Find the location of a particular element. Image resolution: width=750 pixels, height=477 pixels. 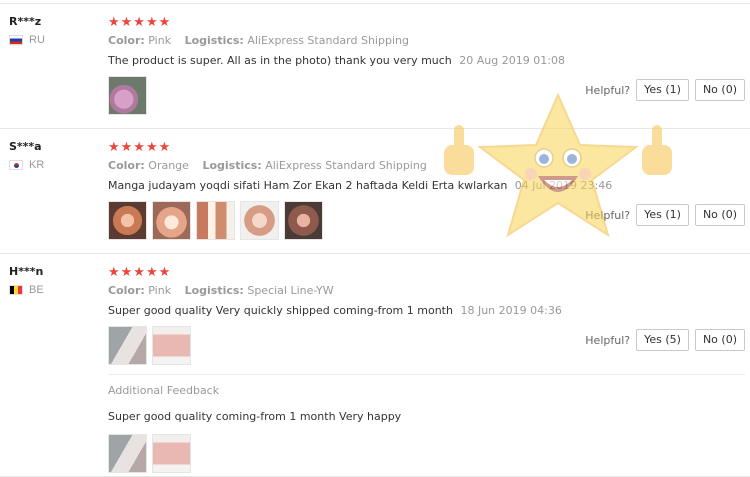

reviewer-name: S***a is located at coordinates (25, 146).